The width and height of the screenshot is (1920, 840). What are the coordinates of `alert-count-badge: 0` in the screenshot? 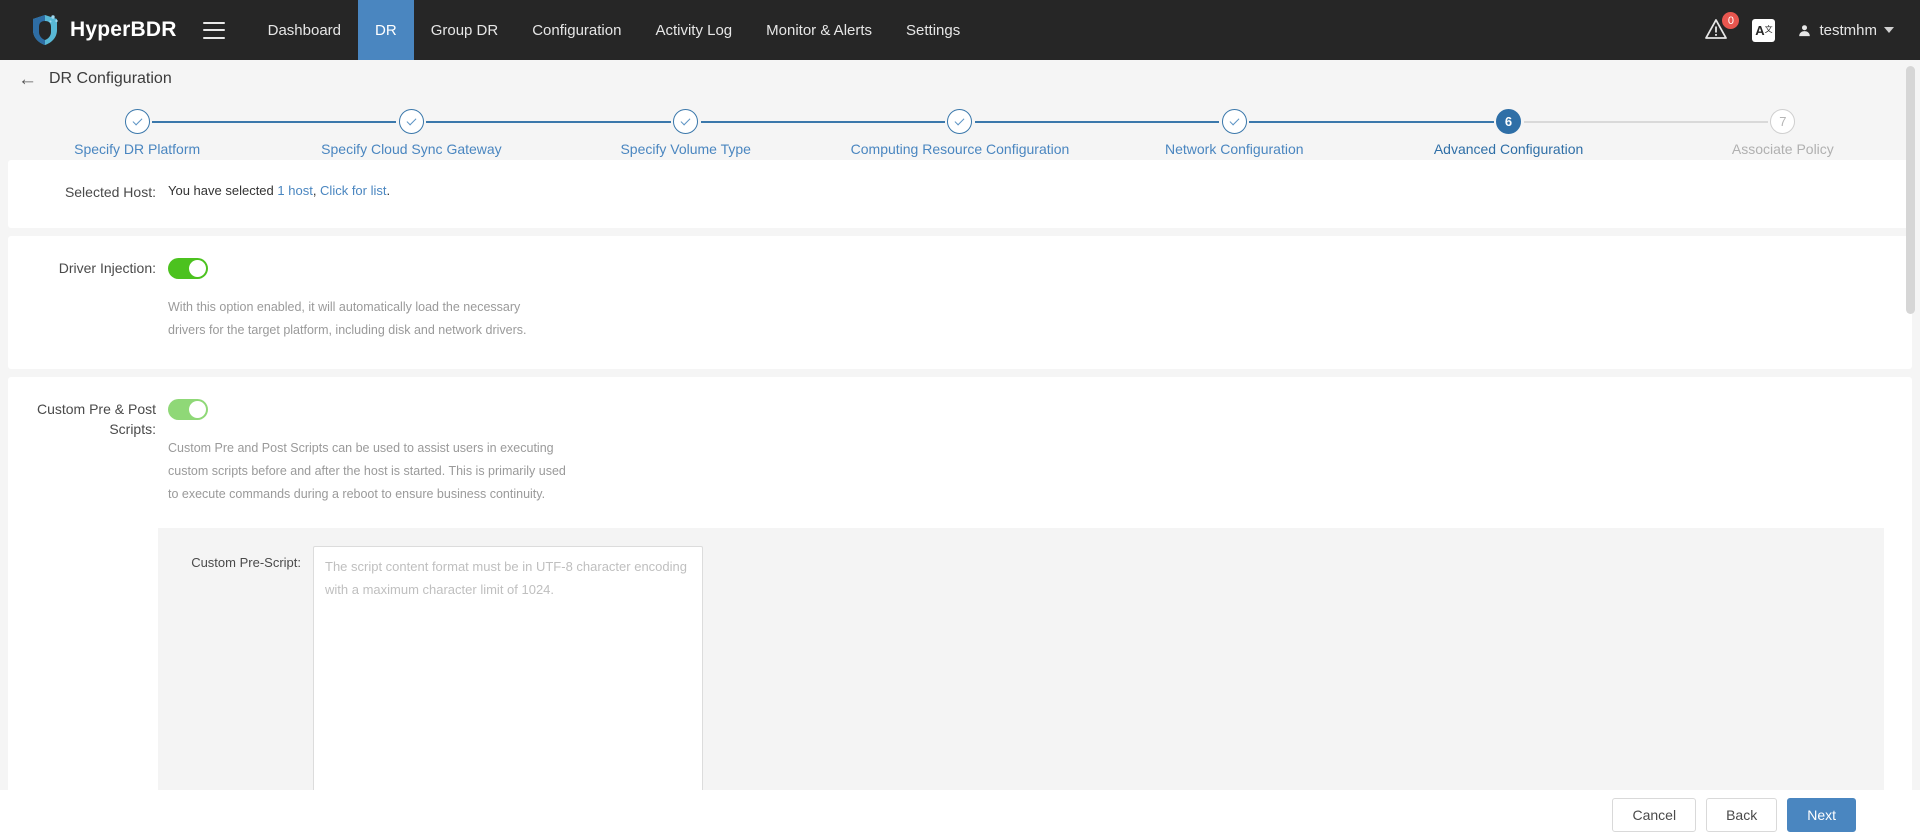 It's located at (1731, 20).